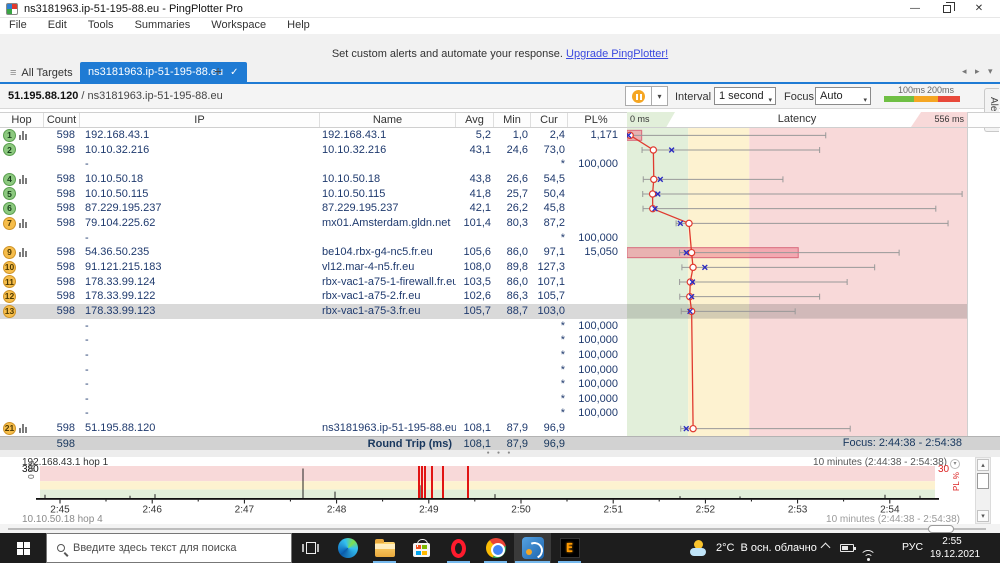 This screenshot has width=1000, height=563. I want to click on pause-button, so click(638, 96).